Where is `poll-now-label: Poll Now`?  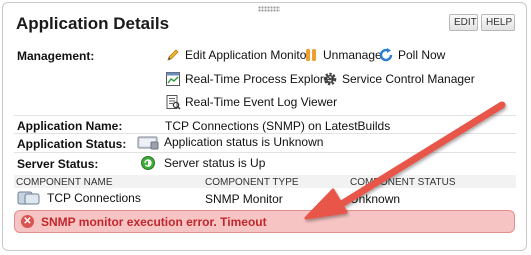
poll-now-label: Poll Now is located at coordinates (422, 55).